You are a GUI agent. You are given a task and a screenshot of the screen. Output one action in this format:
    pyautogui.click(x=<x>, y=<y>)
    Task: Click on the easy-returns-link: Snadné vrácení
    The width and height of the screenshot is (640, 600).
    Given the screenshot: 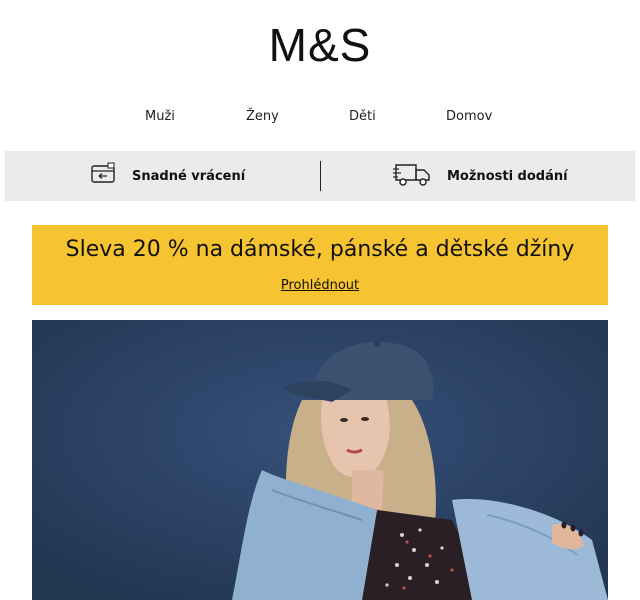 What is the action you would take?
    pyautogui.click(x=167, y=176)
    